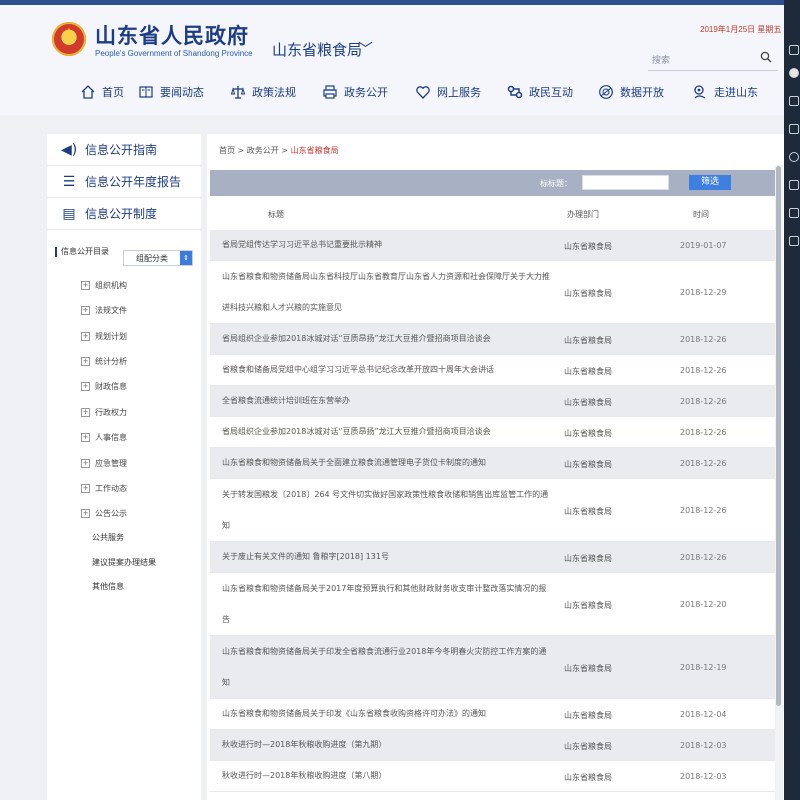 This screenshot has width=800, height=800. What do you see at coordinates (88, 92) in the screenshot?
I see `home-icon` at bounding box center [88, 92].